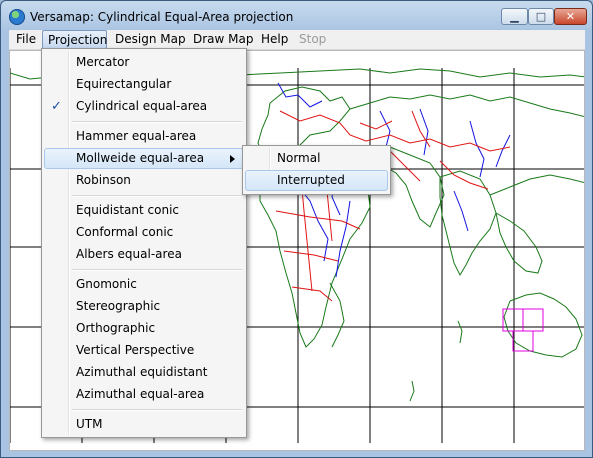  What do you see at coordinates (144, 394) in the screenshot?
I see `menu-item-azimuthal-equal-area: Azimuthal equal-area` at bounding box center [144, 394].